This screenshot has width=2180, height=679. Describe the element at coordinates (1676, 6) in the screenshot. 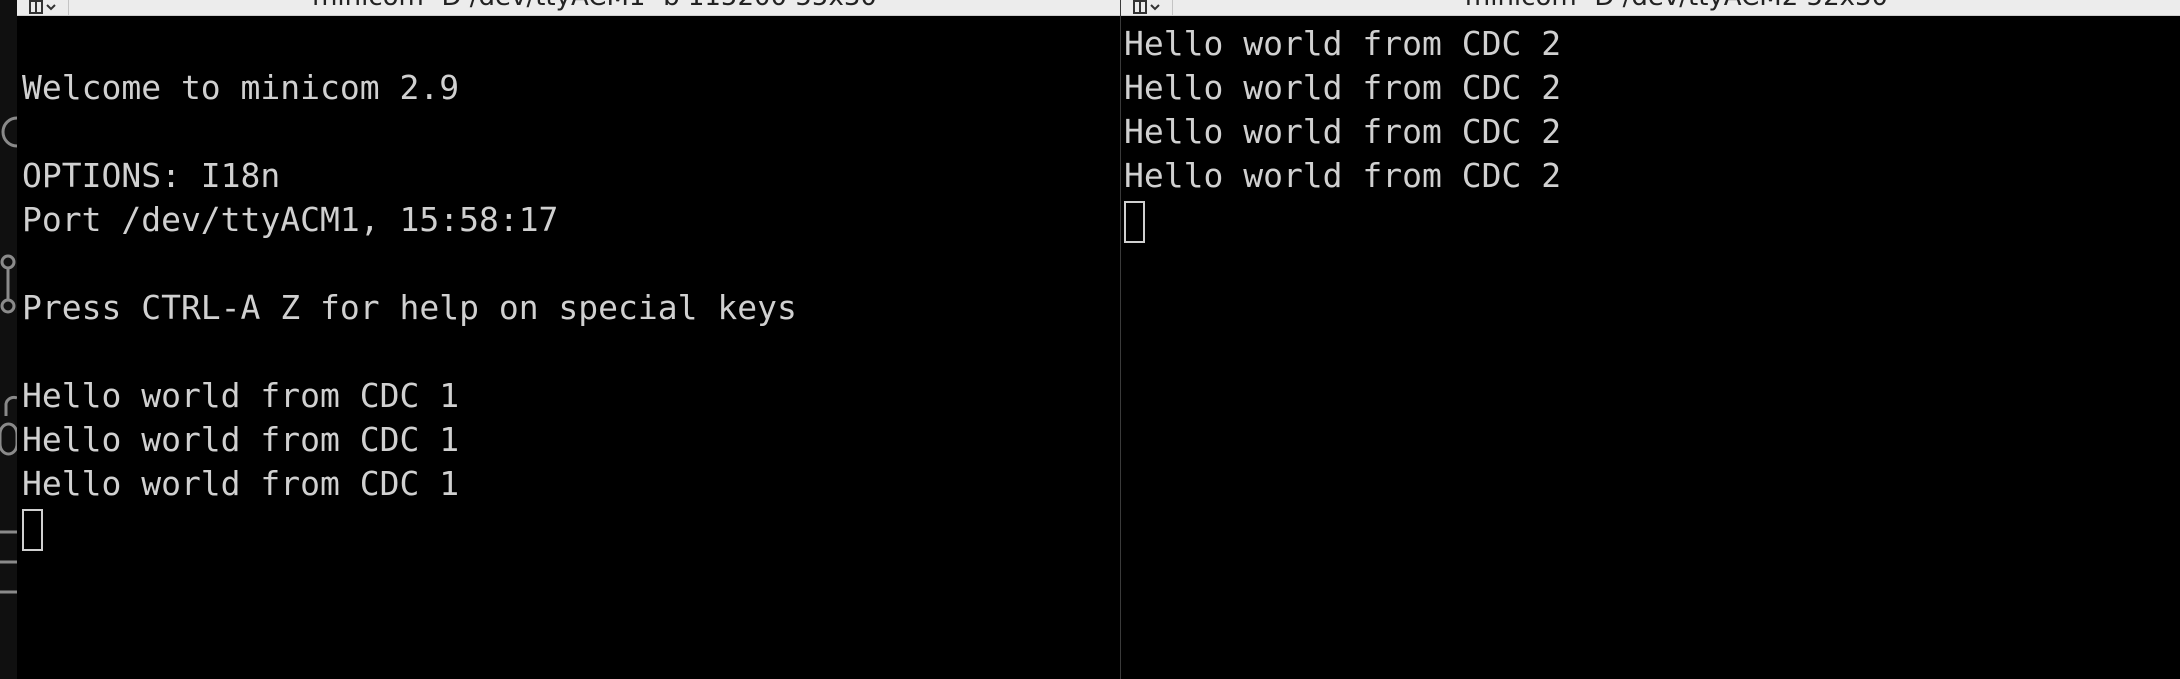

I see `right-window-title: minicom -D /dev/ttyACM2 52x30` at that location.